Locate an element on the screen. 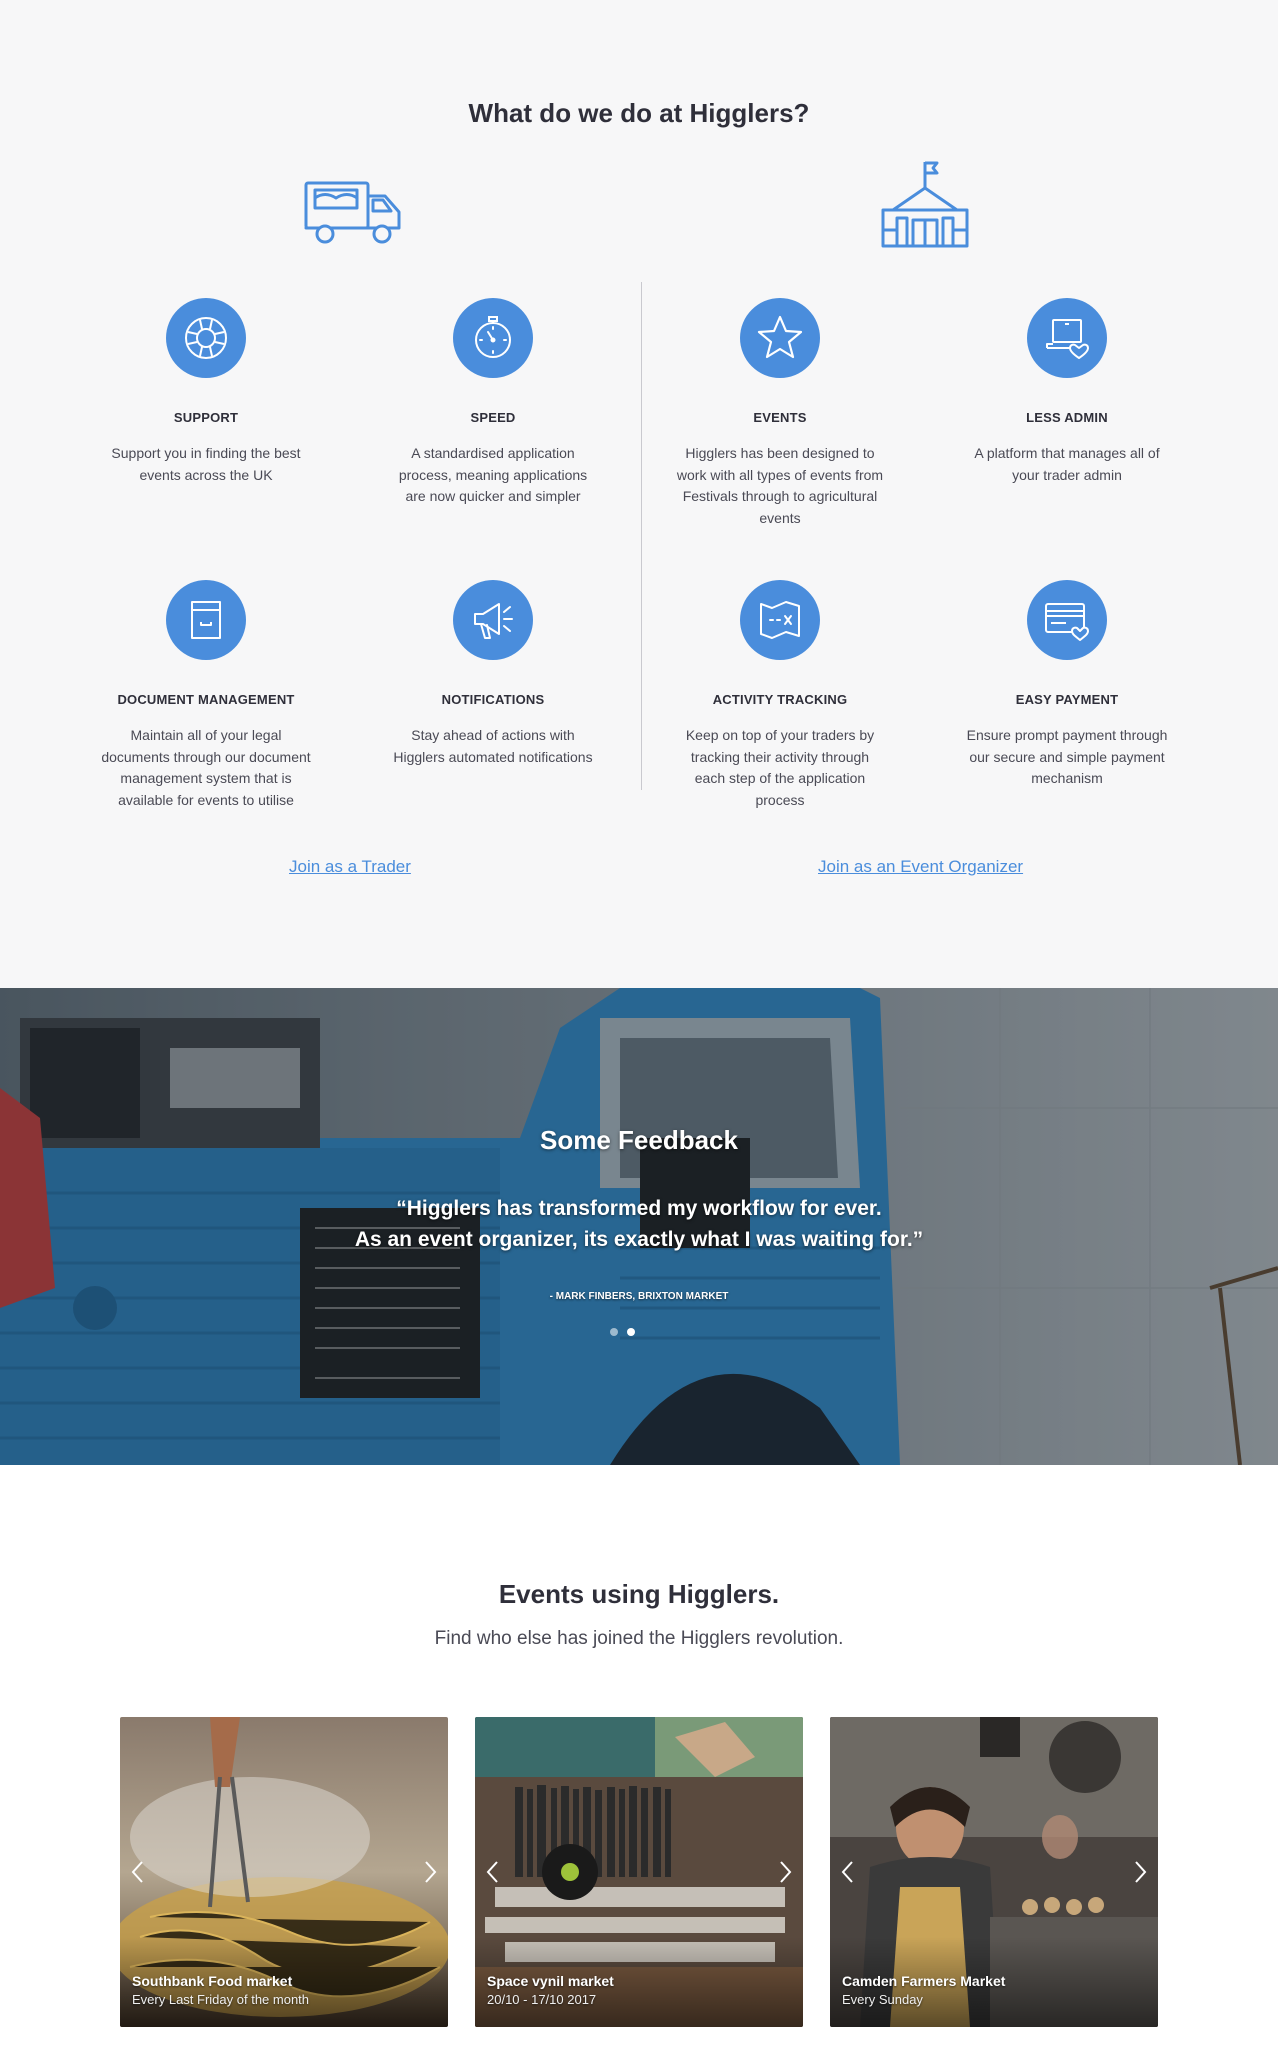  column-divider is located at coordinates (641, 536).